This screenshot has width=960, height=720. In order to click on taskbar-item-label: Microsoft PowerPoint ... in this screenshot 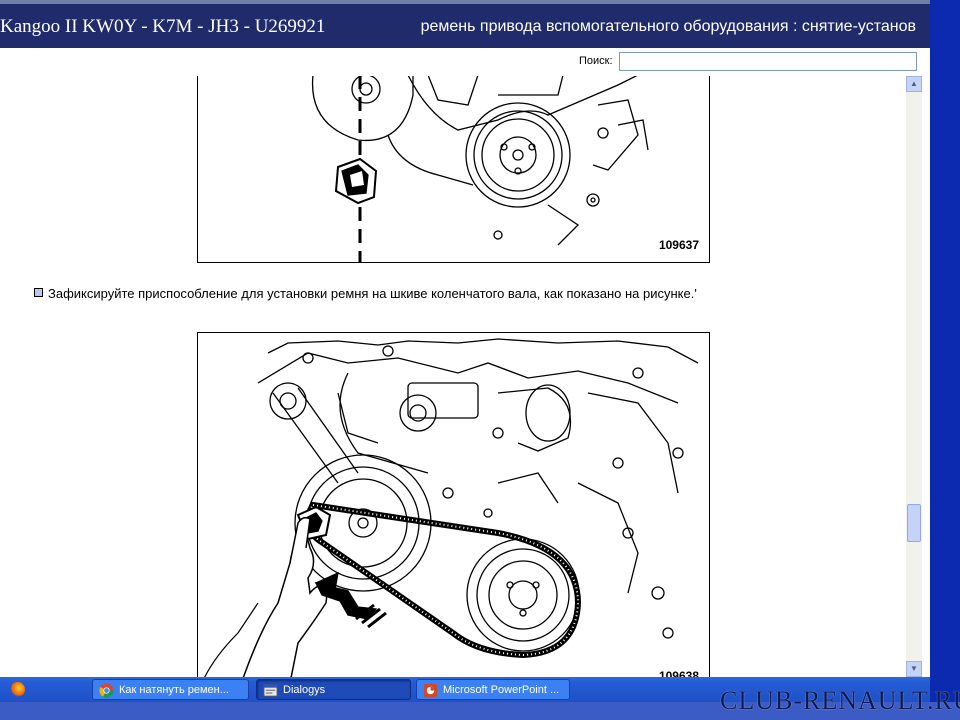, I will do `click(501, 690)`.